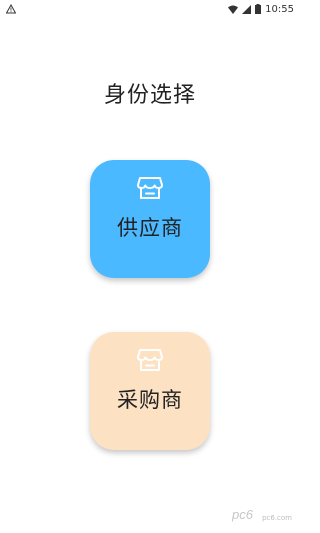  I want to click on purchaser-role-button: 采购商, so click(150, 391).